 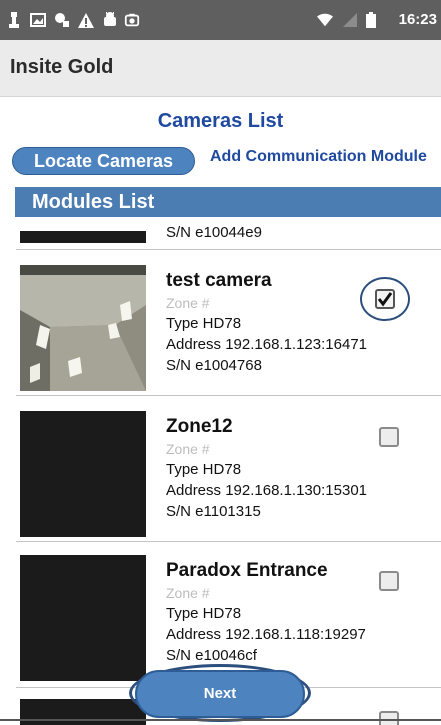 What do you see at coordinates (220, 68) in the screenshot?
I see `app-bar: Insite Gold` at bounding box center [220, 68].